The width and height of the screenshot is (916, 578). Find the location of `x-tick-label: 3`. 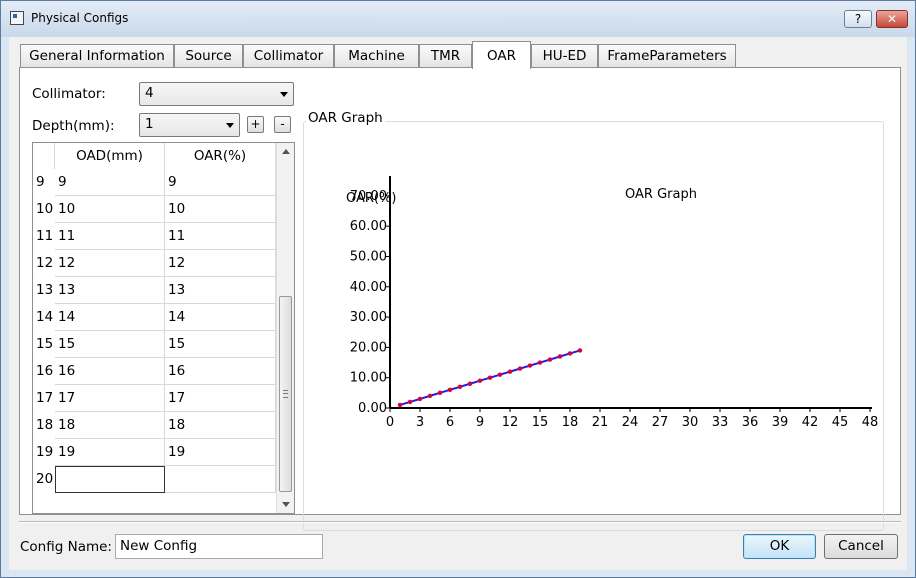

x-tick-label: 3 is located at coordinates (420, 422).